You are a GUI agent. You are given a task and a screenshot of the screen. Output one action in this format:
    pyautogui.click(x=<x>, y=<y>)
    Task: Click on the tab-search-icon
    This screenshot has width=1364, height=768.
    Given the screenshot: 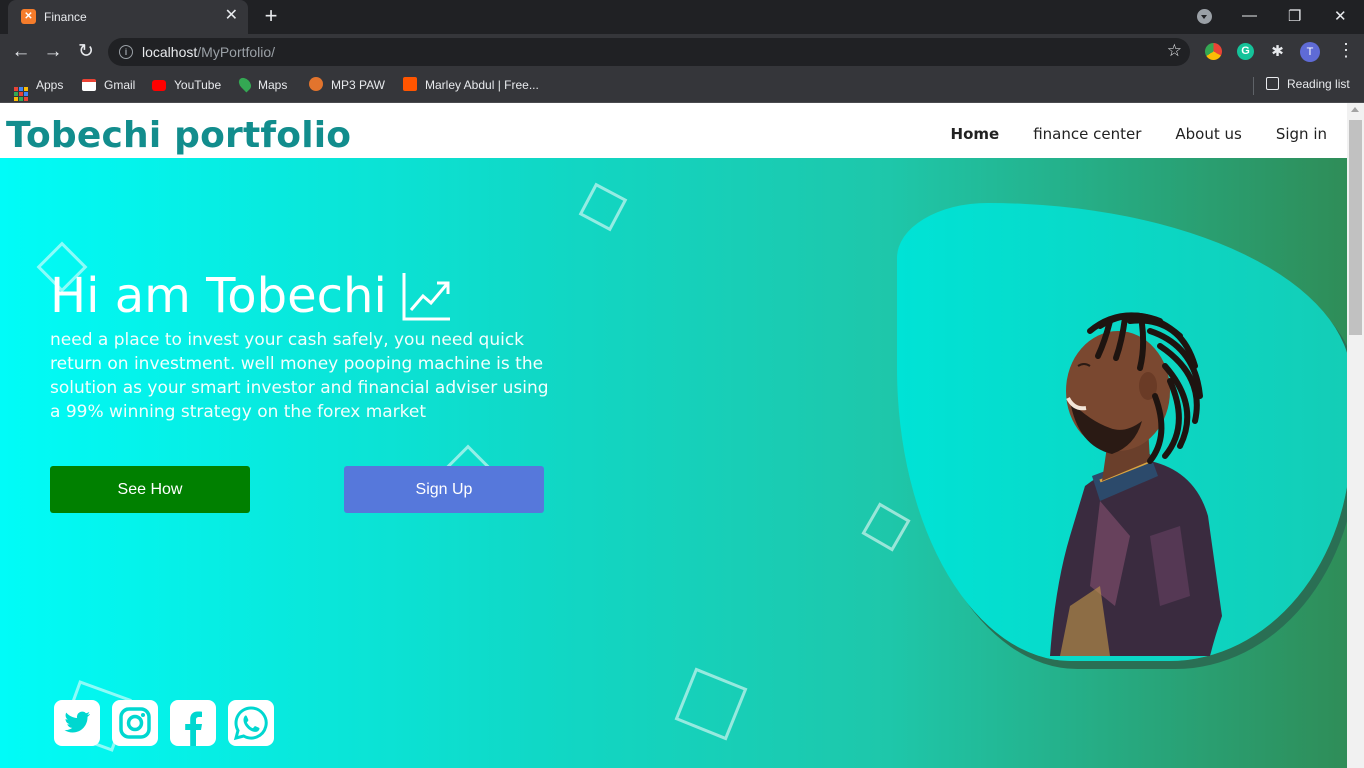 What is the action you would take?
    pyautogui.click(x=1204, y=16)
    